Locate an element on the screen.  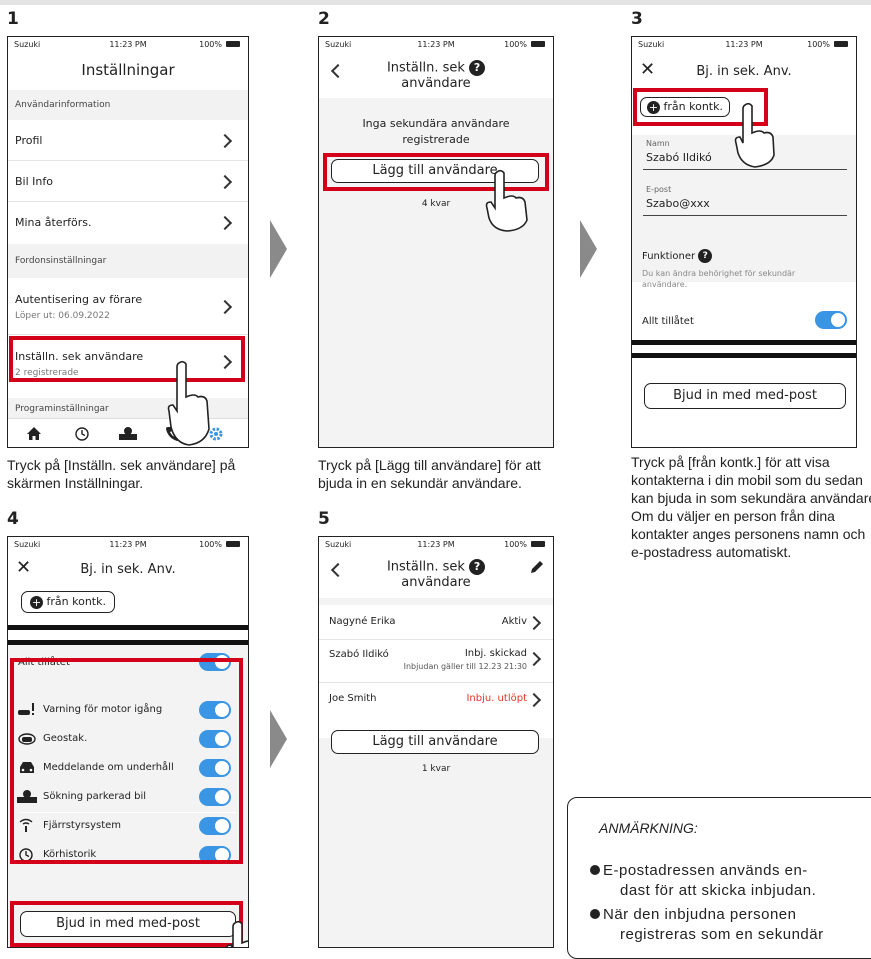
user-row-nagyne-erika: Nagyné Erika Aktiv is located at coordinates (436, 623).